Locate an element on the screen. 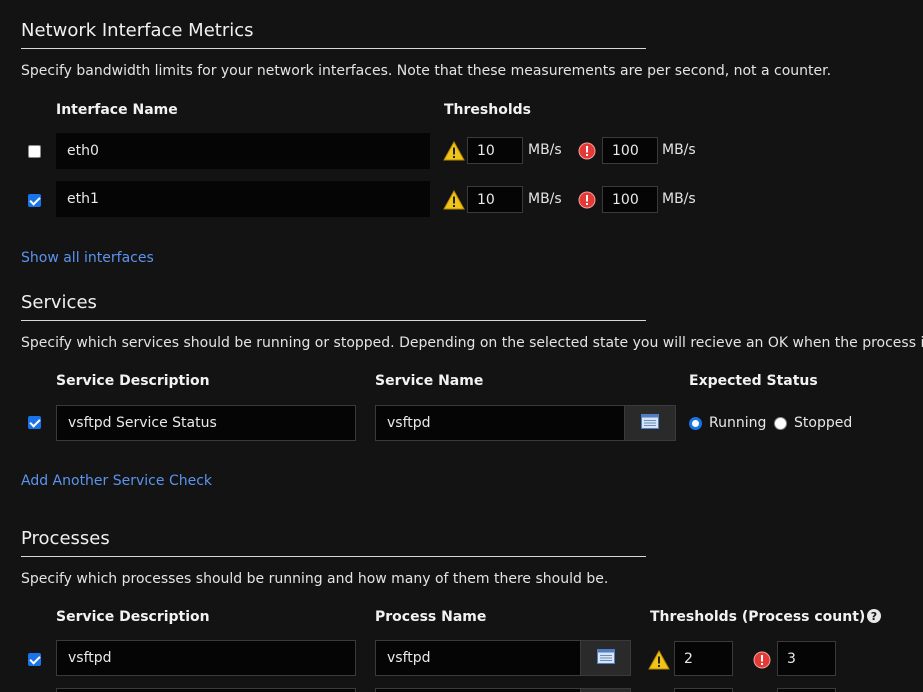 Image resolution: width=923 pixels, height=692 pixels. interface-eth0-warning-unit: MB/s is located at coordinates (545, 150).